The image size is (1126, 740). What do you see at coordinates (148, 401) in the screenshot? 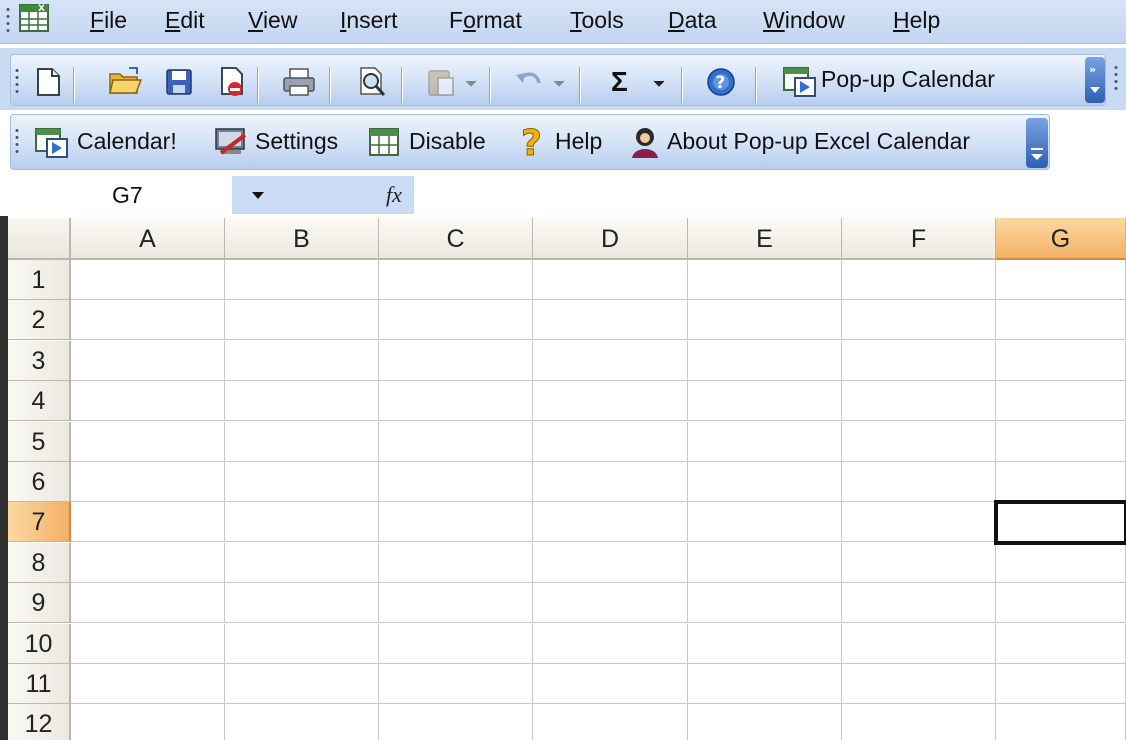
I see `cell-a4` at bounding box center [148, 401].